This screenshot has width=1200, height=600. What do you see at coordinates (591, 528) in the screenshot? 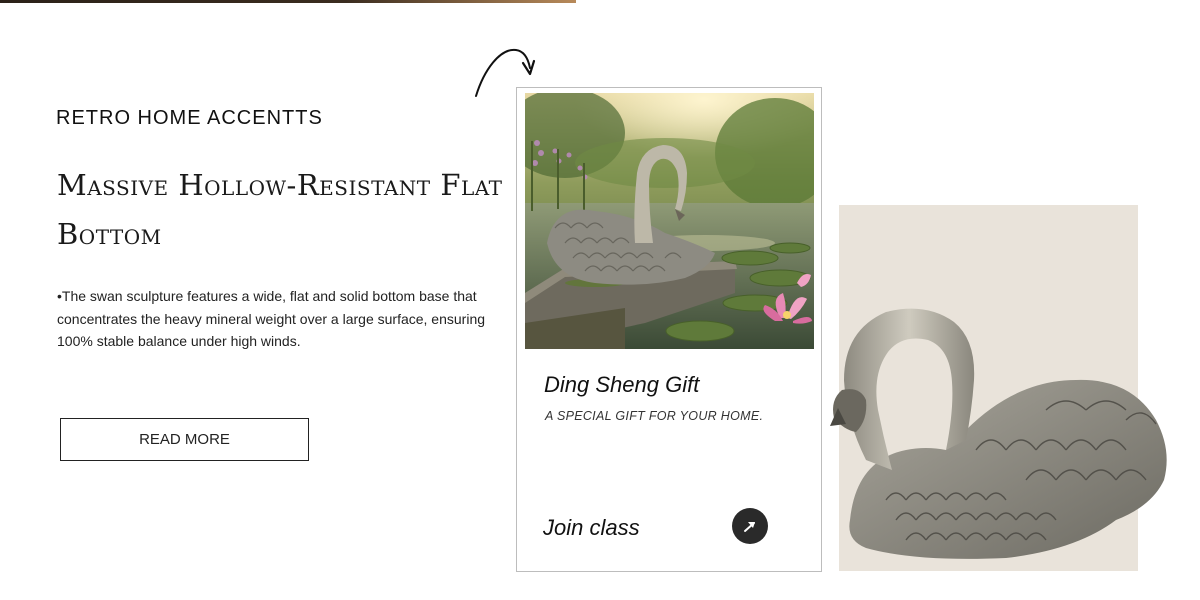
I see `join-class-link: Join class` at bounding box center [591, 528].